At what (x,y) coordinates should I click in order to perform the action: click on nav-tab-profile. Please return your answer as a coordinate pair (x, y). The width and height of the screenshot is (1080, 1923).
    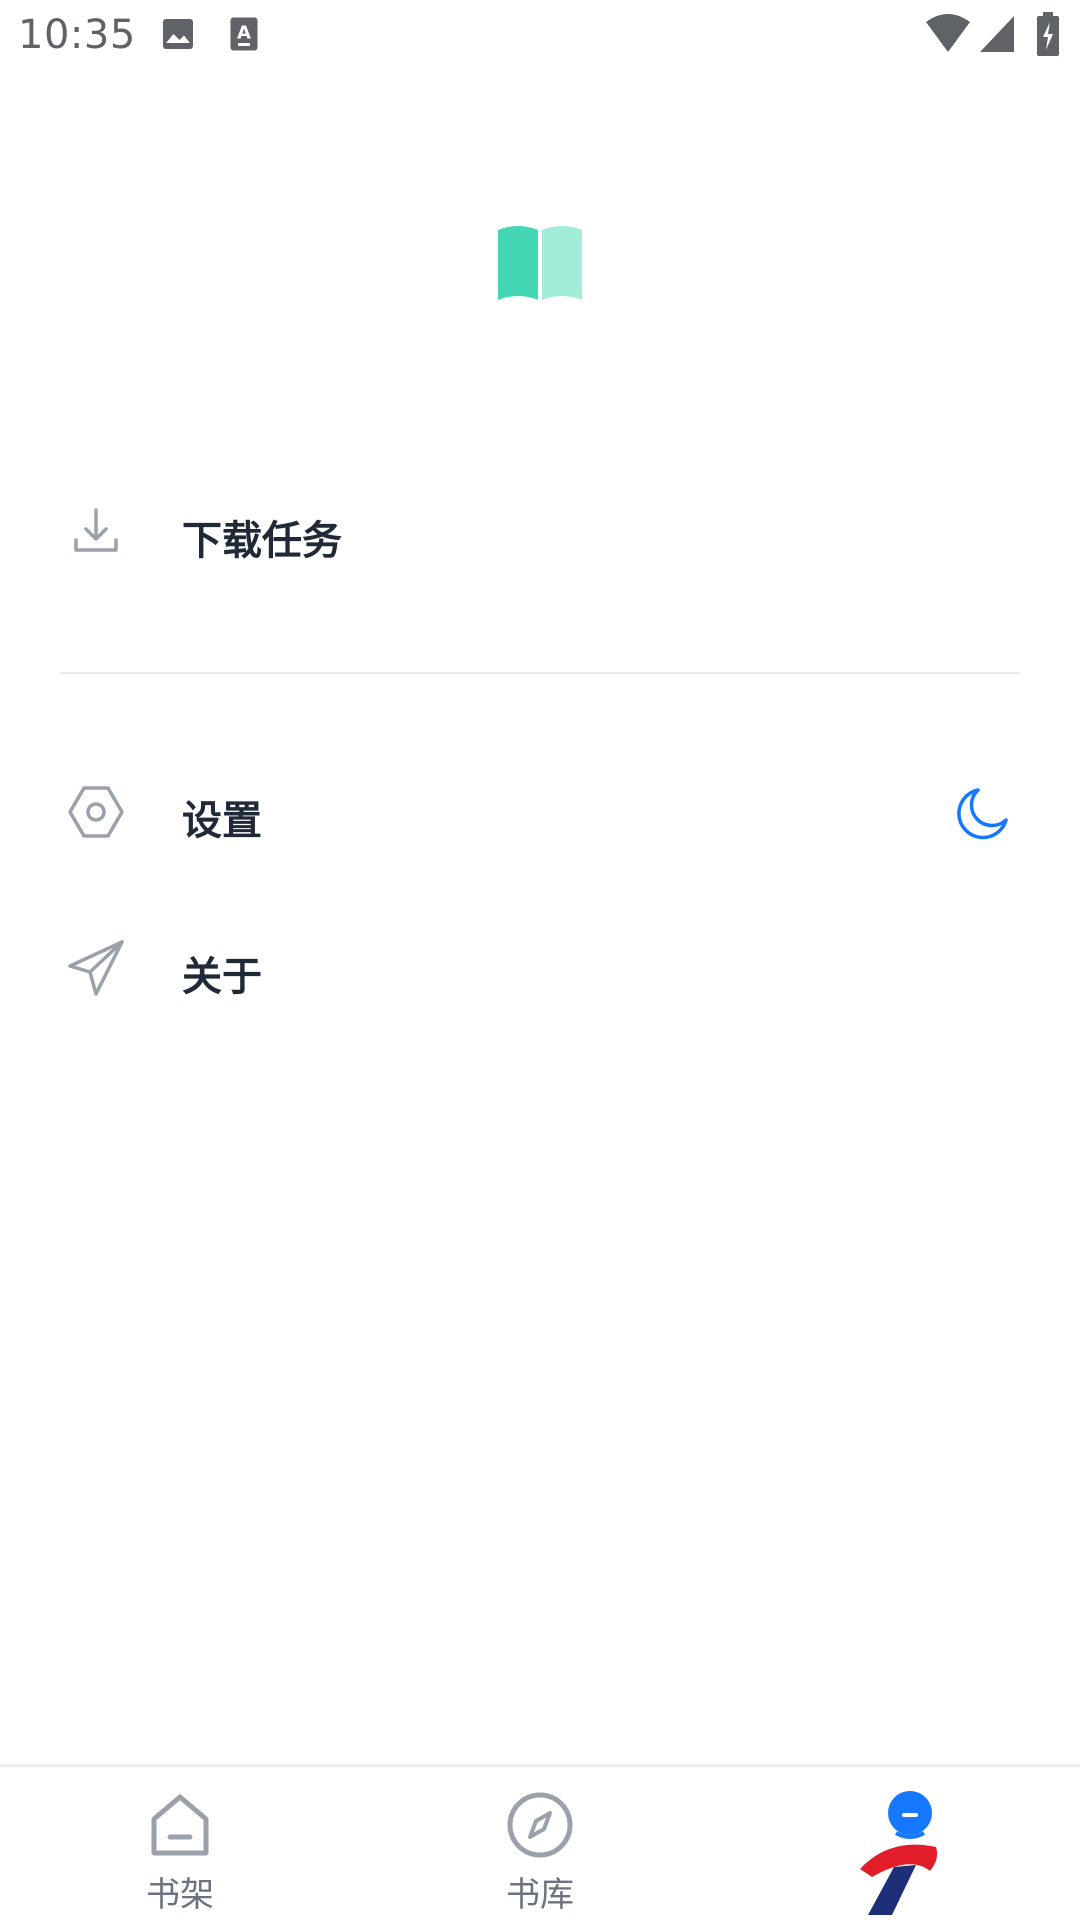
    Looking at the image, I should click on (900, 1845).